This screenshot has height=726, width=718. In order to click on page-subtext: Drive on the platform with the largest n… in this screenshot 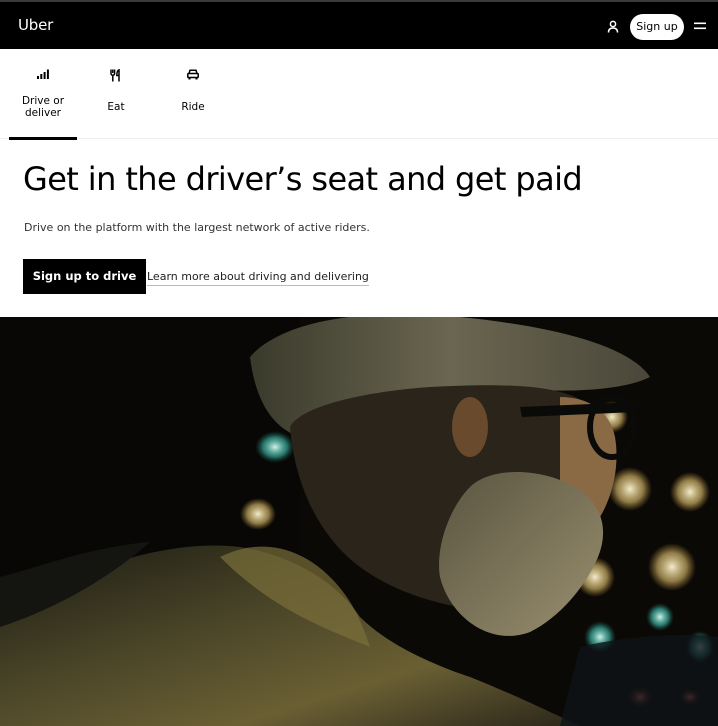, I will do `click(197, 227)`.